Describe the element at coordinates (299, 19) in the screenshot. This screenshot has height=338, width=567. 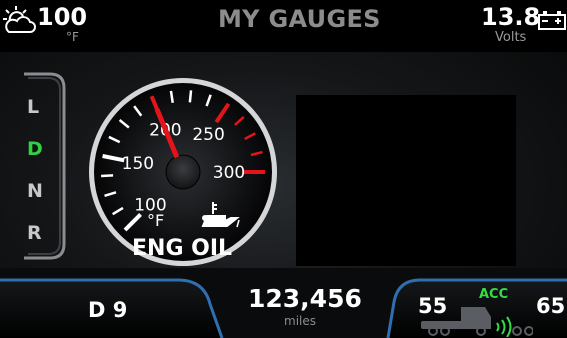
I see `page-title: MY GAUGES` at that location.